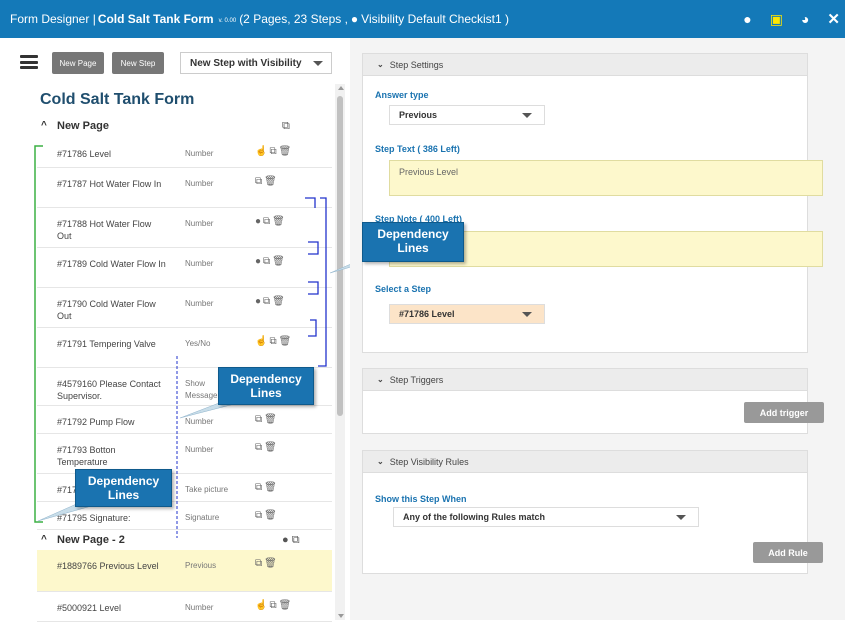  What do you see at coordinates (833, 19) in the screenshot?
I see `close-icon: ✕` at bounding box center [833, 19].